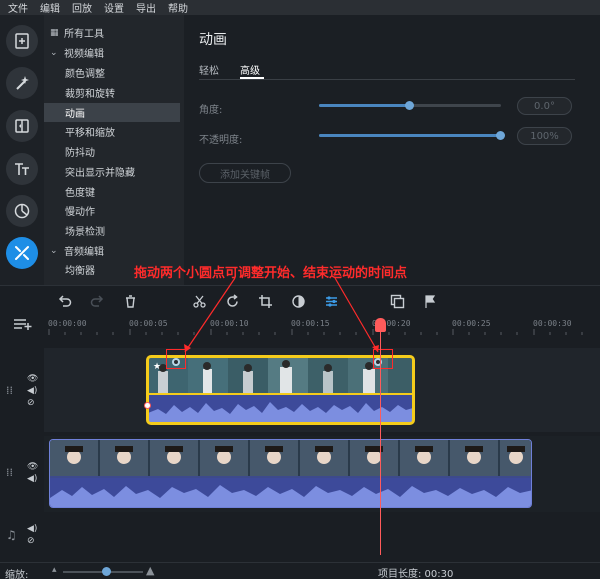 This screenshot has height=579, width=600. Describe the element at coordinates (112, 72) in the screenshot. I see `tool-color-adjust: 颜色调整` at that location.